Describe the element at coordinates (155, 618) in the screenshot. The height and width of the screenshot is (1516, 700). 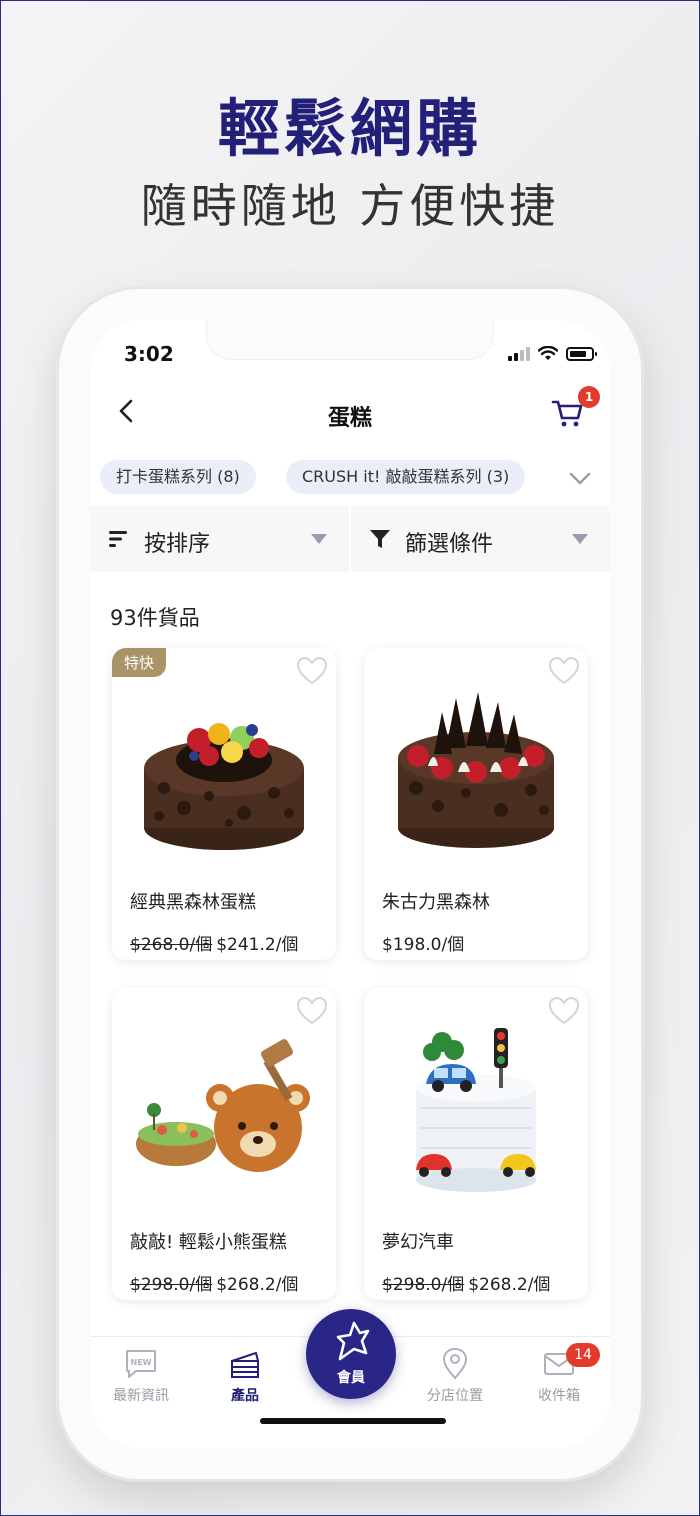
I see `result-count: 93件貨品` at that location.